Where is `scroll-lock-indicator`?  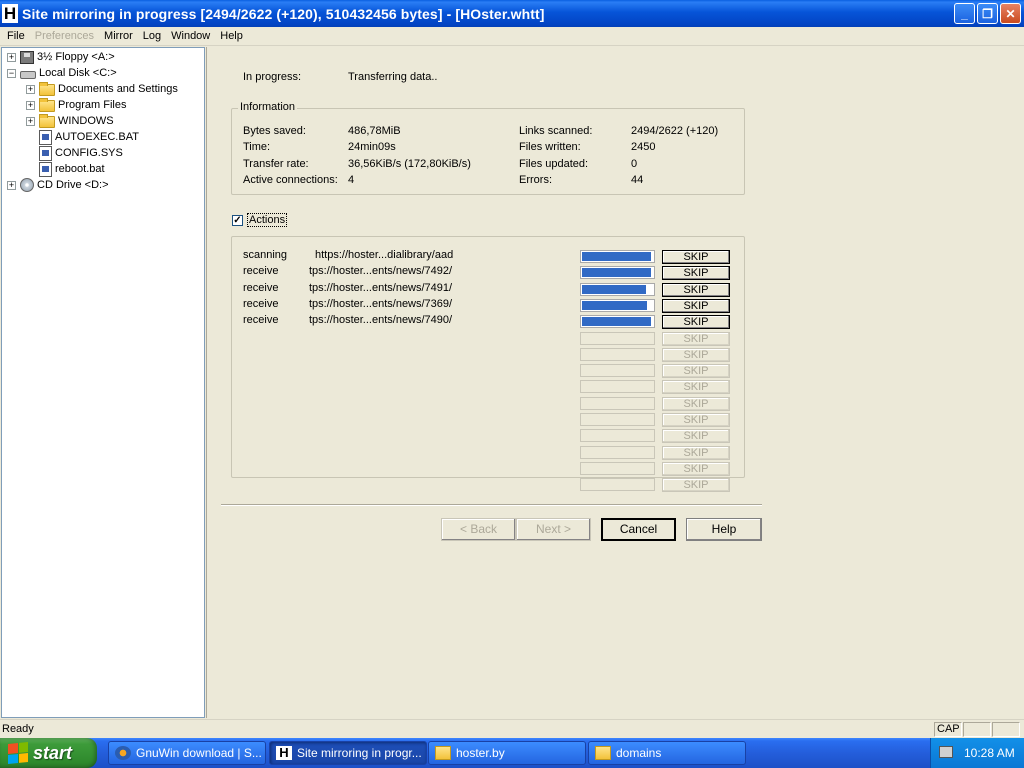 scroll-lock-indicator is located at coordinates (1006, 729).